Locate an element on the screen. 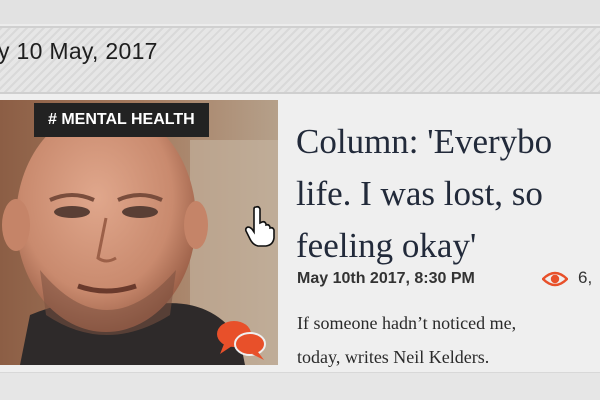 The width and height of the screenshot is (600, 400). card-bottom-edge is located at coordinates (300, 386).